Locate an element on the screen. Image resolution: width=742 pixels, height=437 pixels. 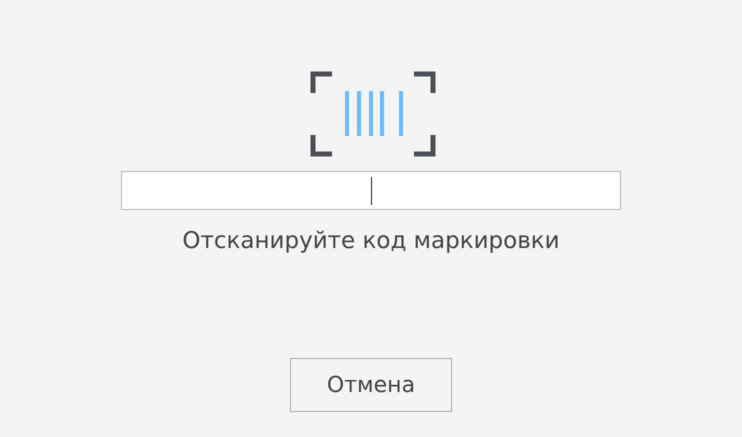
cancel-button: Отмена is located at coordinates (371, 385).